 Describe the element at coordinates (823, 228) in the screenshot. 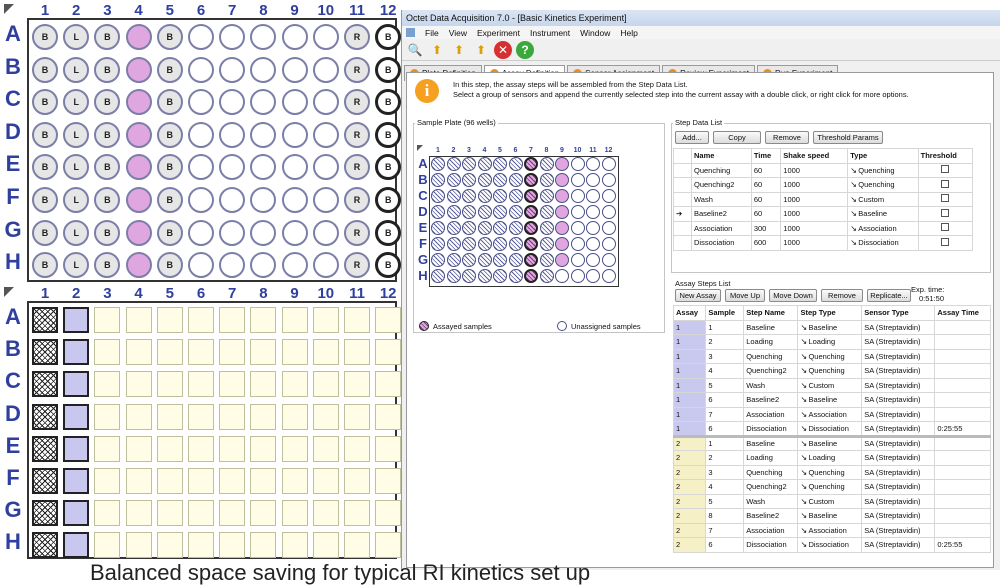

I see `table-row: Association 300 1000 ↘Association` at that location.